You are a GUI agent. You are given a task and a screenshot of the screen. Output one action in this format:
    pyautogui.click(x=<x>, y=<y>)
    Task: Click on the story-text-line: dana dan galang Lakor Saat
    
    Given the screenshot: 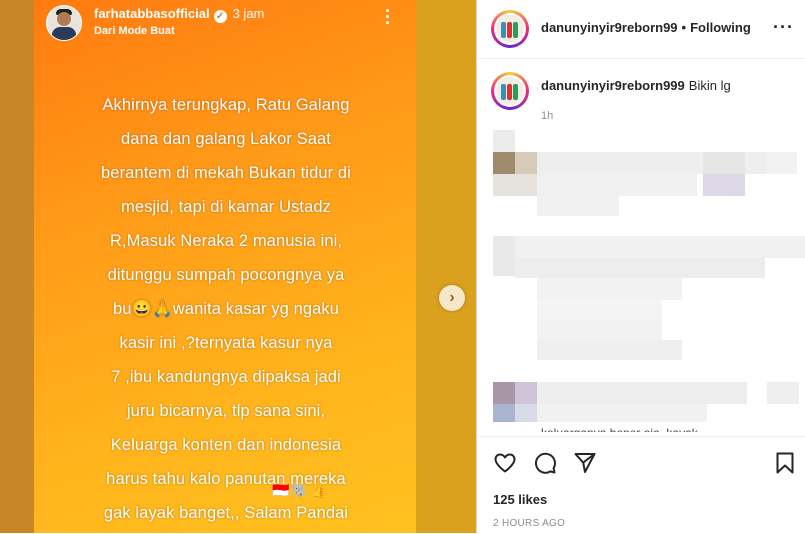 What is the action you would take?
    pyautogui.click(x=226, y=139)
    